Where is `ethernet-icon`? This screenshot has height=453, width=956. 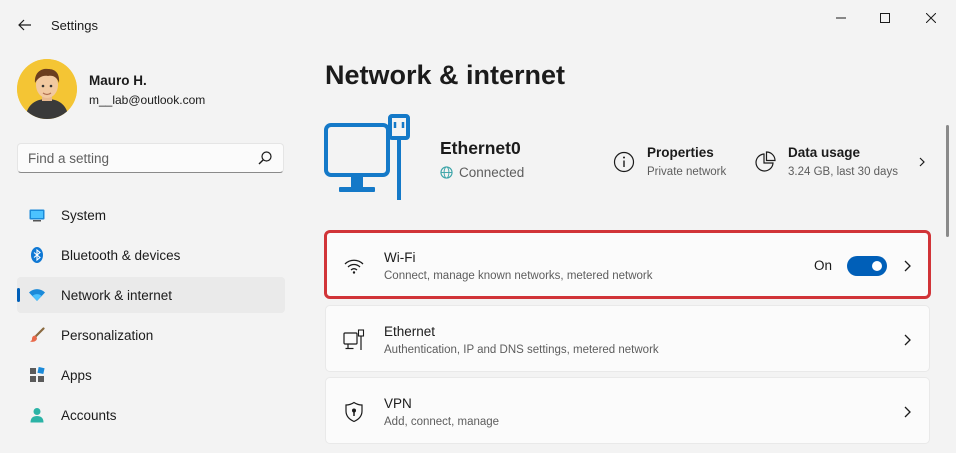 ethernet-icon is located at coordinates (354, 339).